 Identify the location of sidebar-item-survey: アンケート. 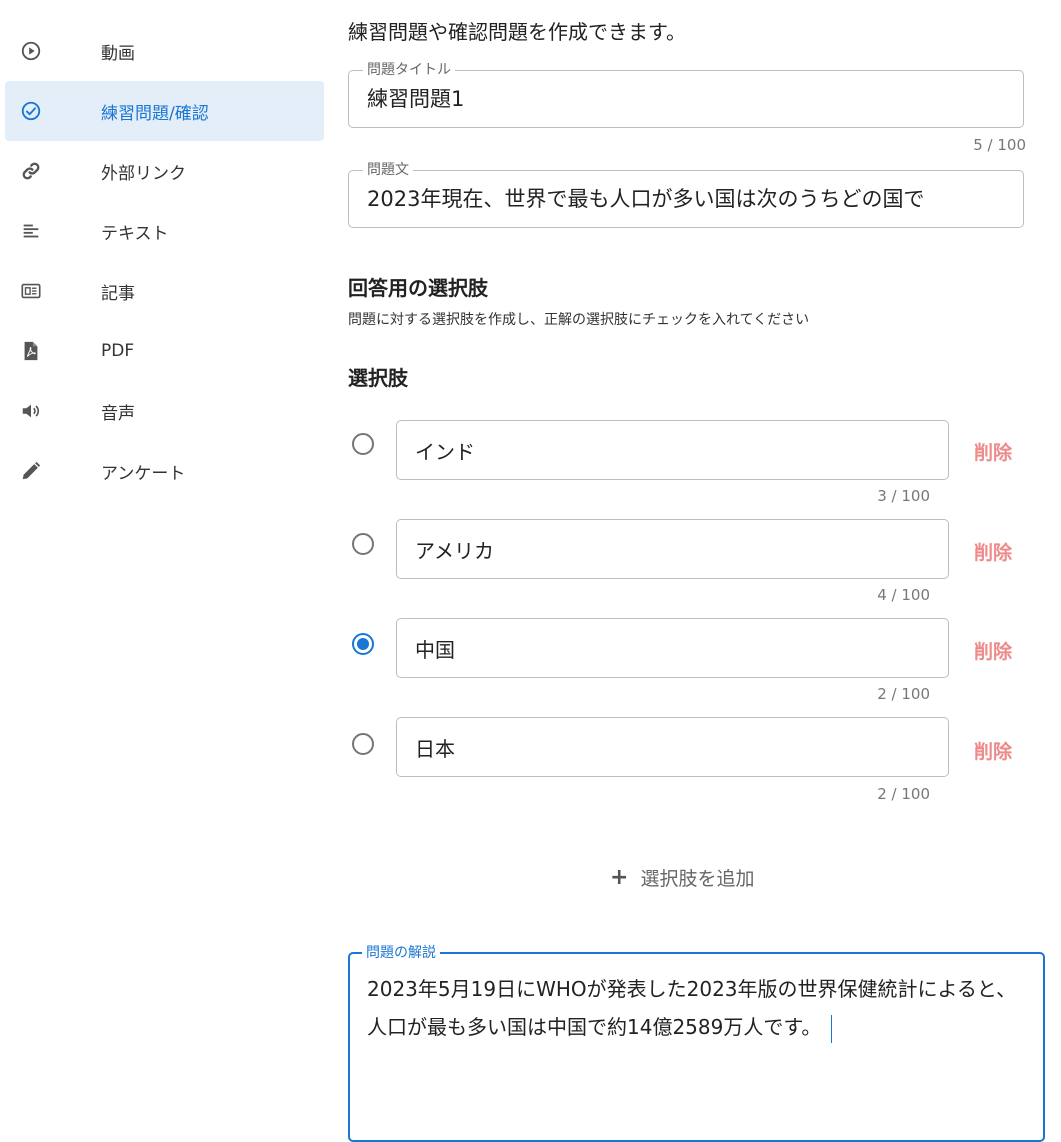
(164, 471).